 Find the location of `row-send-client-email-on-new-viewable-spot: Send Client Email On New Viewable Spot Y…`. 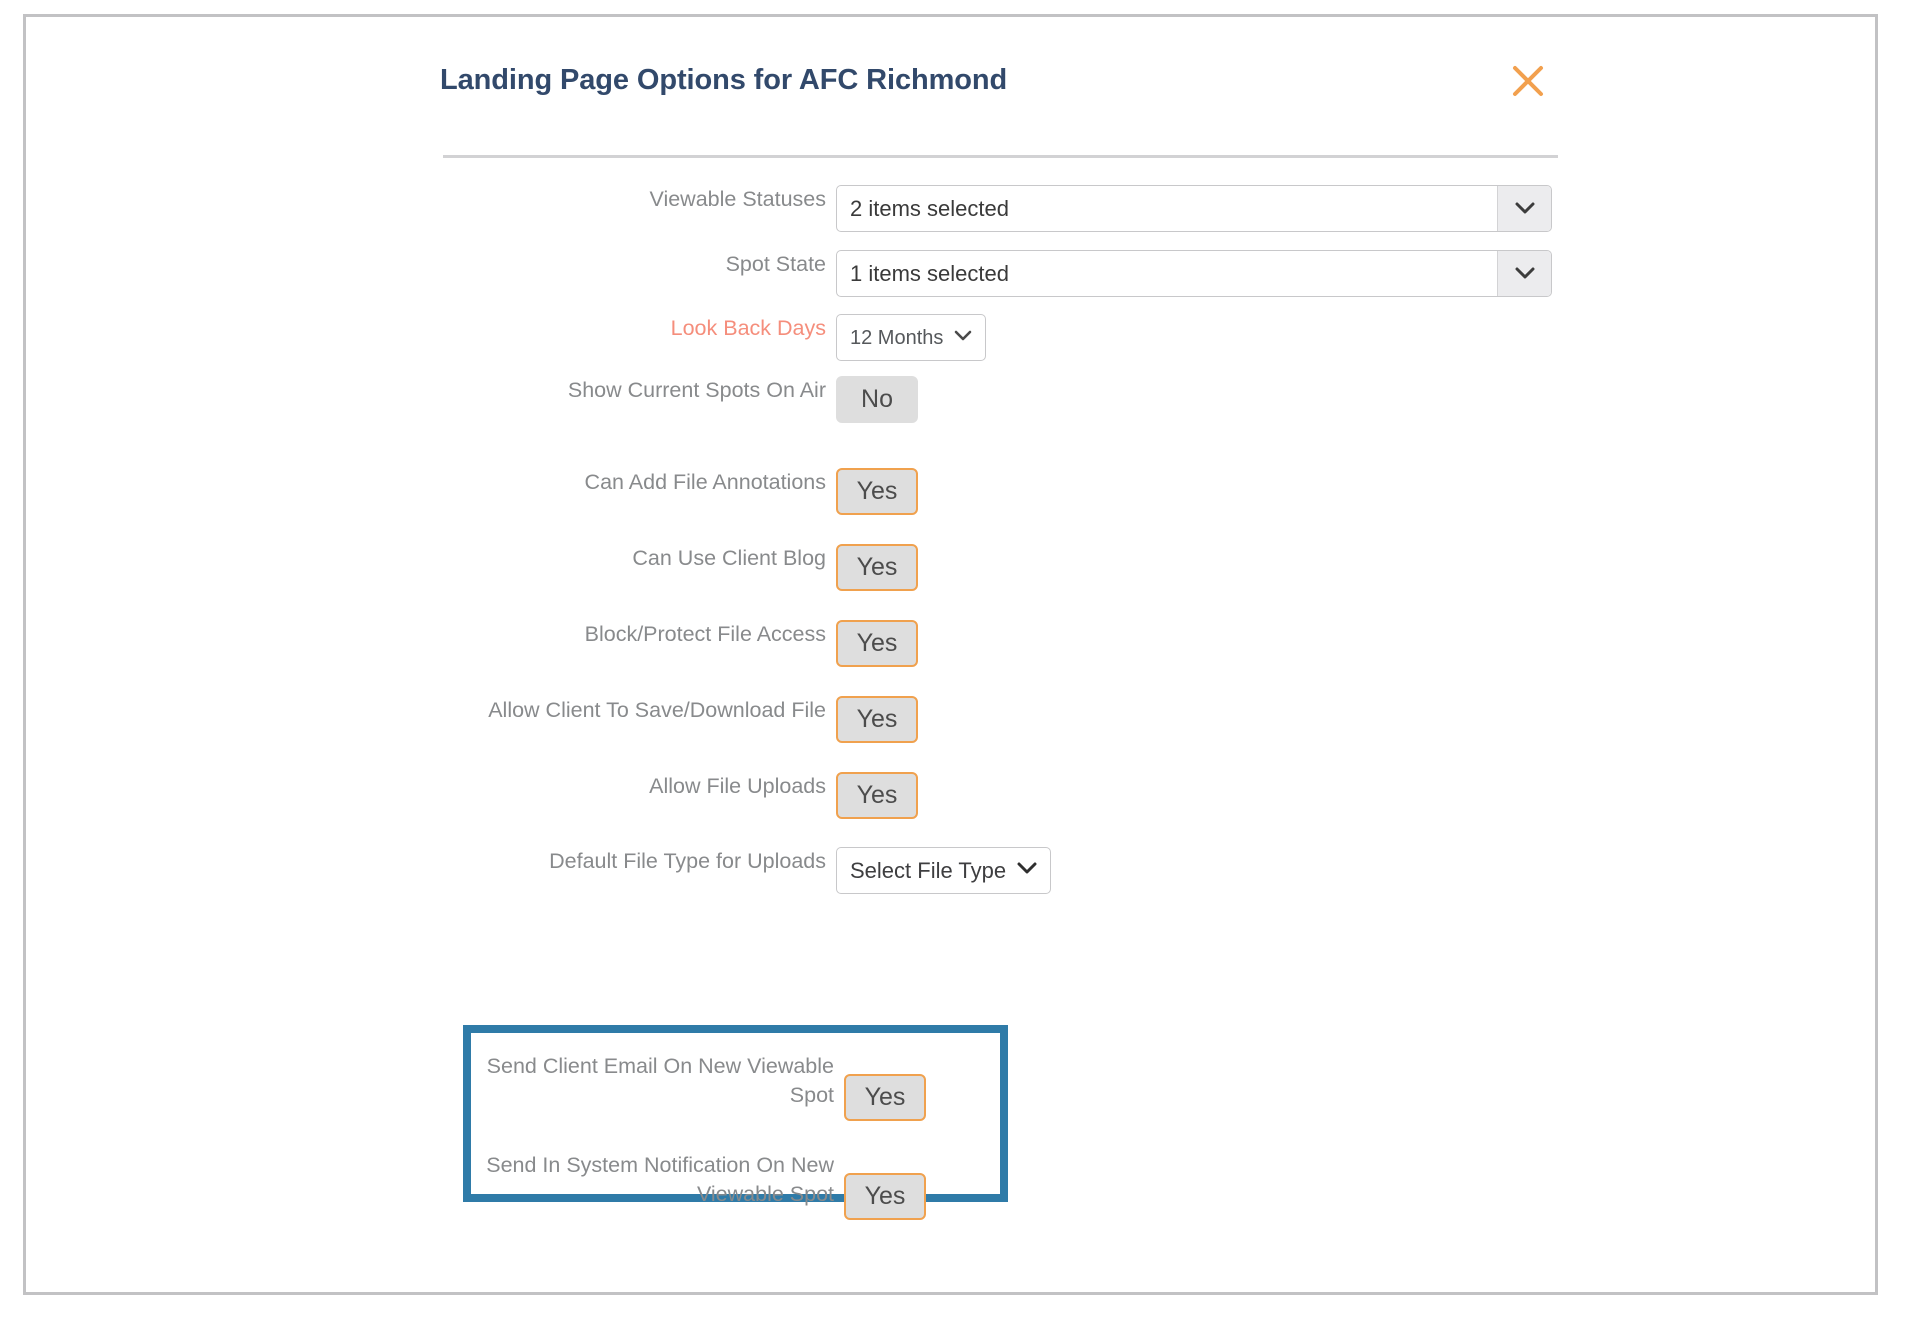

row-send-client-email-on-new-viewable-spot: Send Client Email On New Viewable Spot Y… is located at coordinates (735, 1086).